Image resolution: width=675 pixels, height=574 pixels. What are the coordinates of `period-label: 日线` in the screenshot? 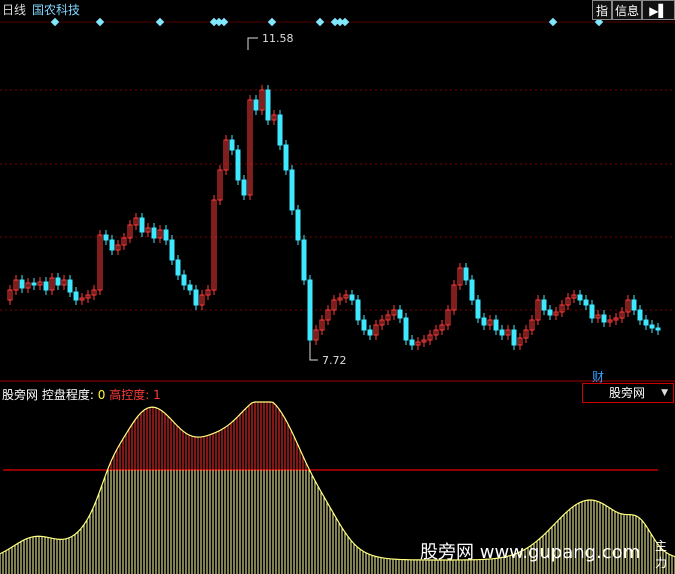 It's located at (14, 10).